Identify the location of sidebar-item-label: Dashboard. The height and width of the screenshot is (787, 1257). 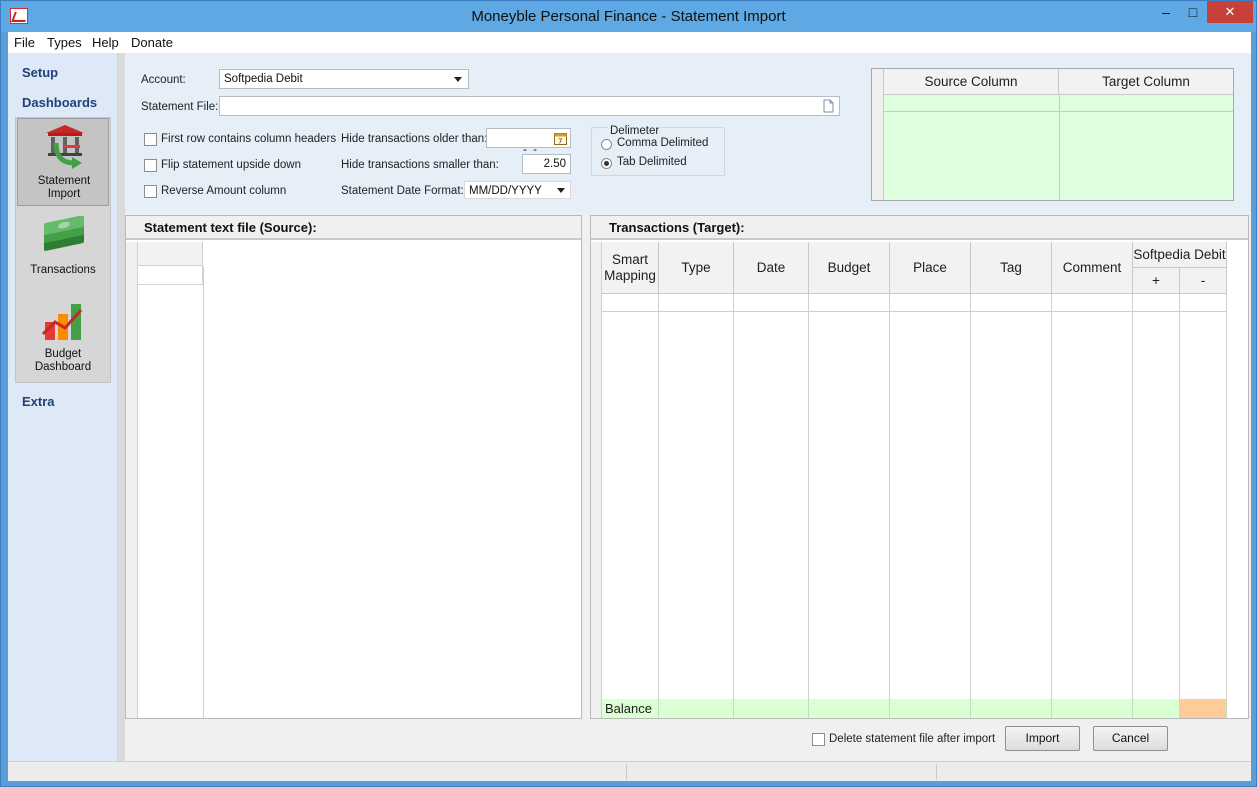
(63, 367).